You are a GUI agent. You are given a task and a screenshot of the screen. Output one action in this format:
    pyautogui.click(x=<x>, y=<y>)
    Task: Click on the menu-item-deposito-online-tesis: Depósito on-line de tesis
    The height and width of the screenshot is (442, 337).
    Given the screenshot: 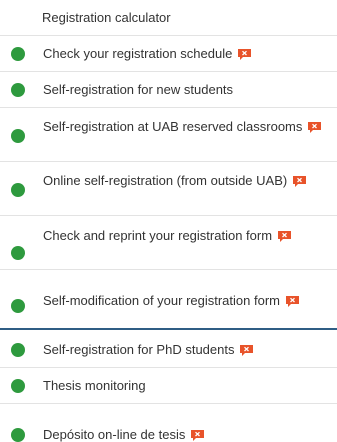 What is the action you would take?
    pyautogui.click(x=168, y=423)
    